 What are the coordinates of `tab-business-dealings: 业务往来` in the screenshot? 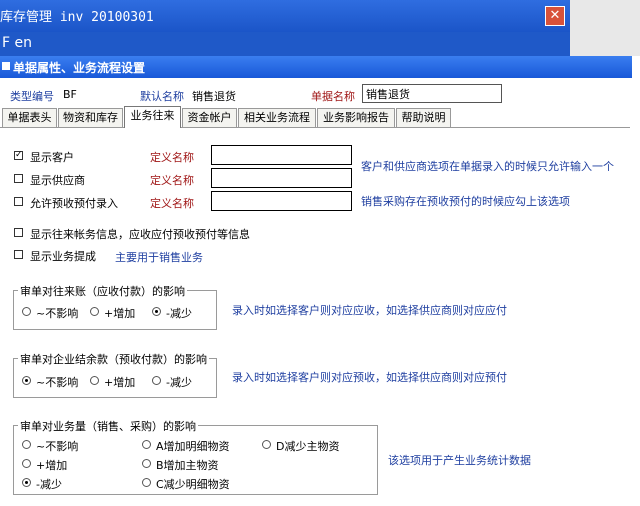 It's located at (152, 117).